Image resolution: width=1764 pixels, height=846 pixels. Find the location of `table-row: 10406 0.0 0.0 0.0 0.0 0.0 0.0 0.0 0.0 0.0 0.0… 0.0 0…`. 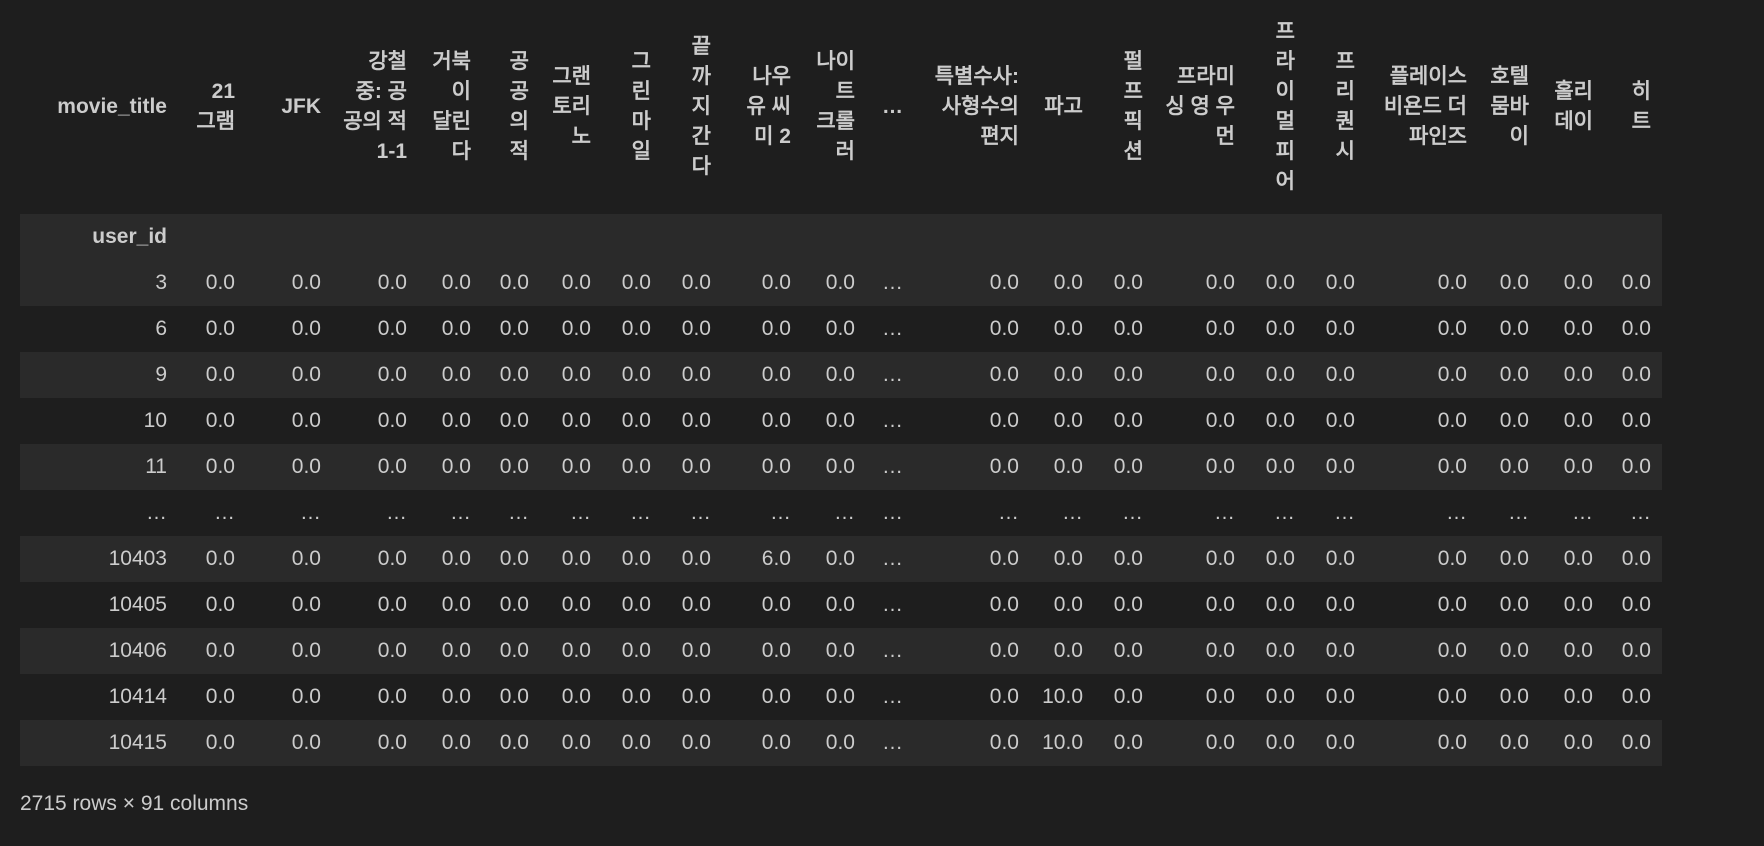

table-row: 10406 0.0 0.0 0.0 0.0 0.0 0.0 0.0 0.0 0.0 0.0… 0.0 0… is located at coordinates (841, 651).